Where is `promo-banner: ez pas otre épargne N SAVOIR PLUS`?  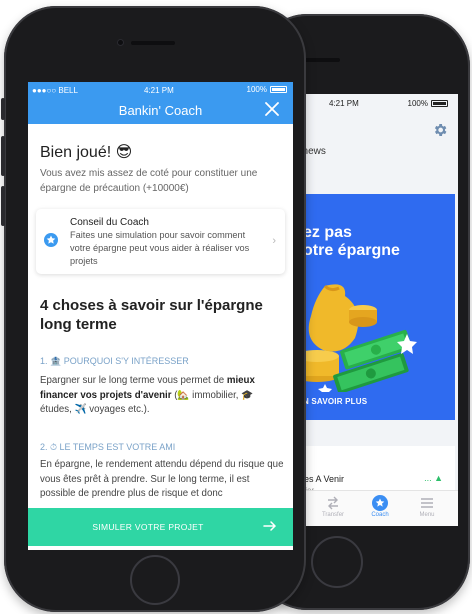
promo-banner: ez pas otre épargne N SAVOIR PLUS is located at coordinates (375, 307).